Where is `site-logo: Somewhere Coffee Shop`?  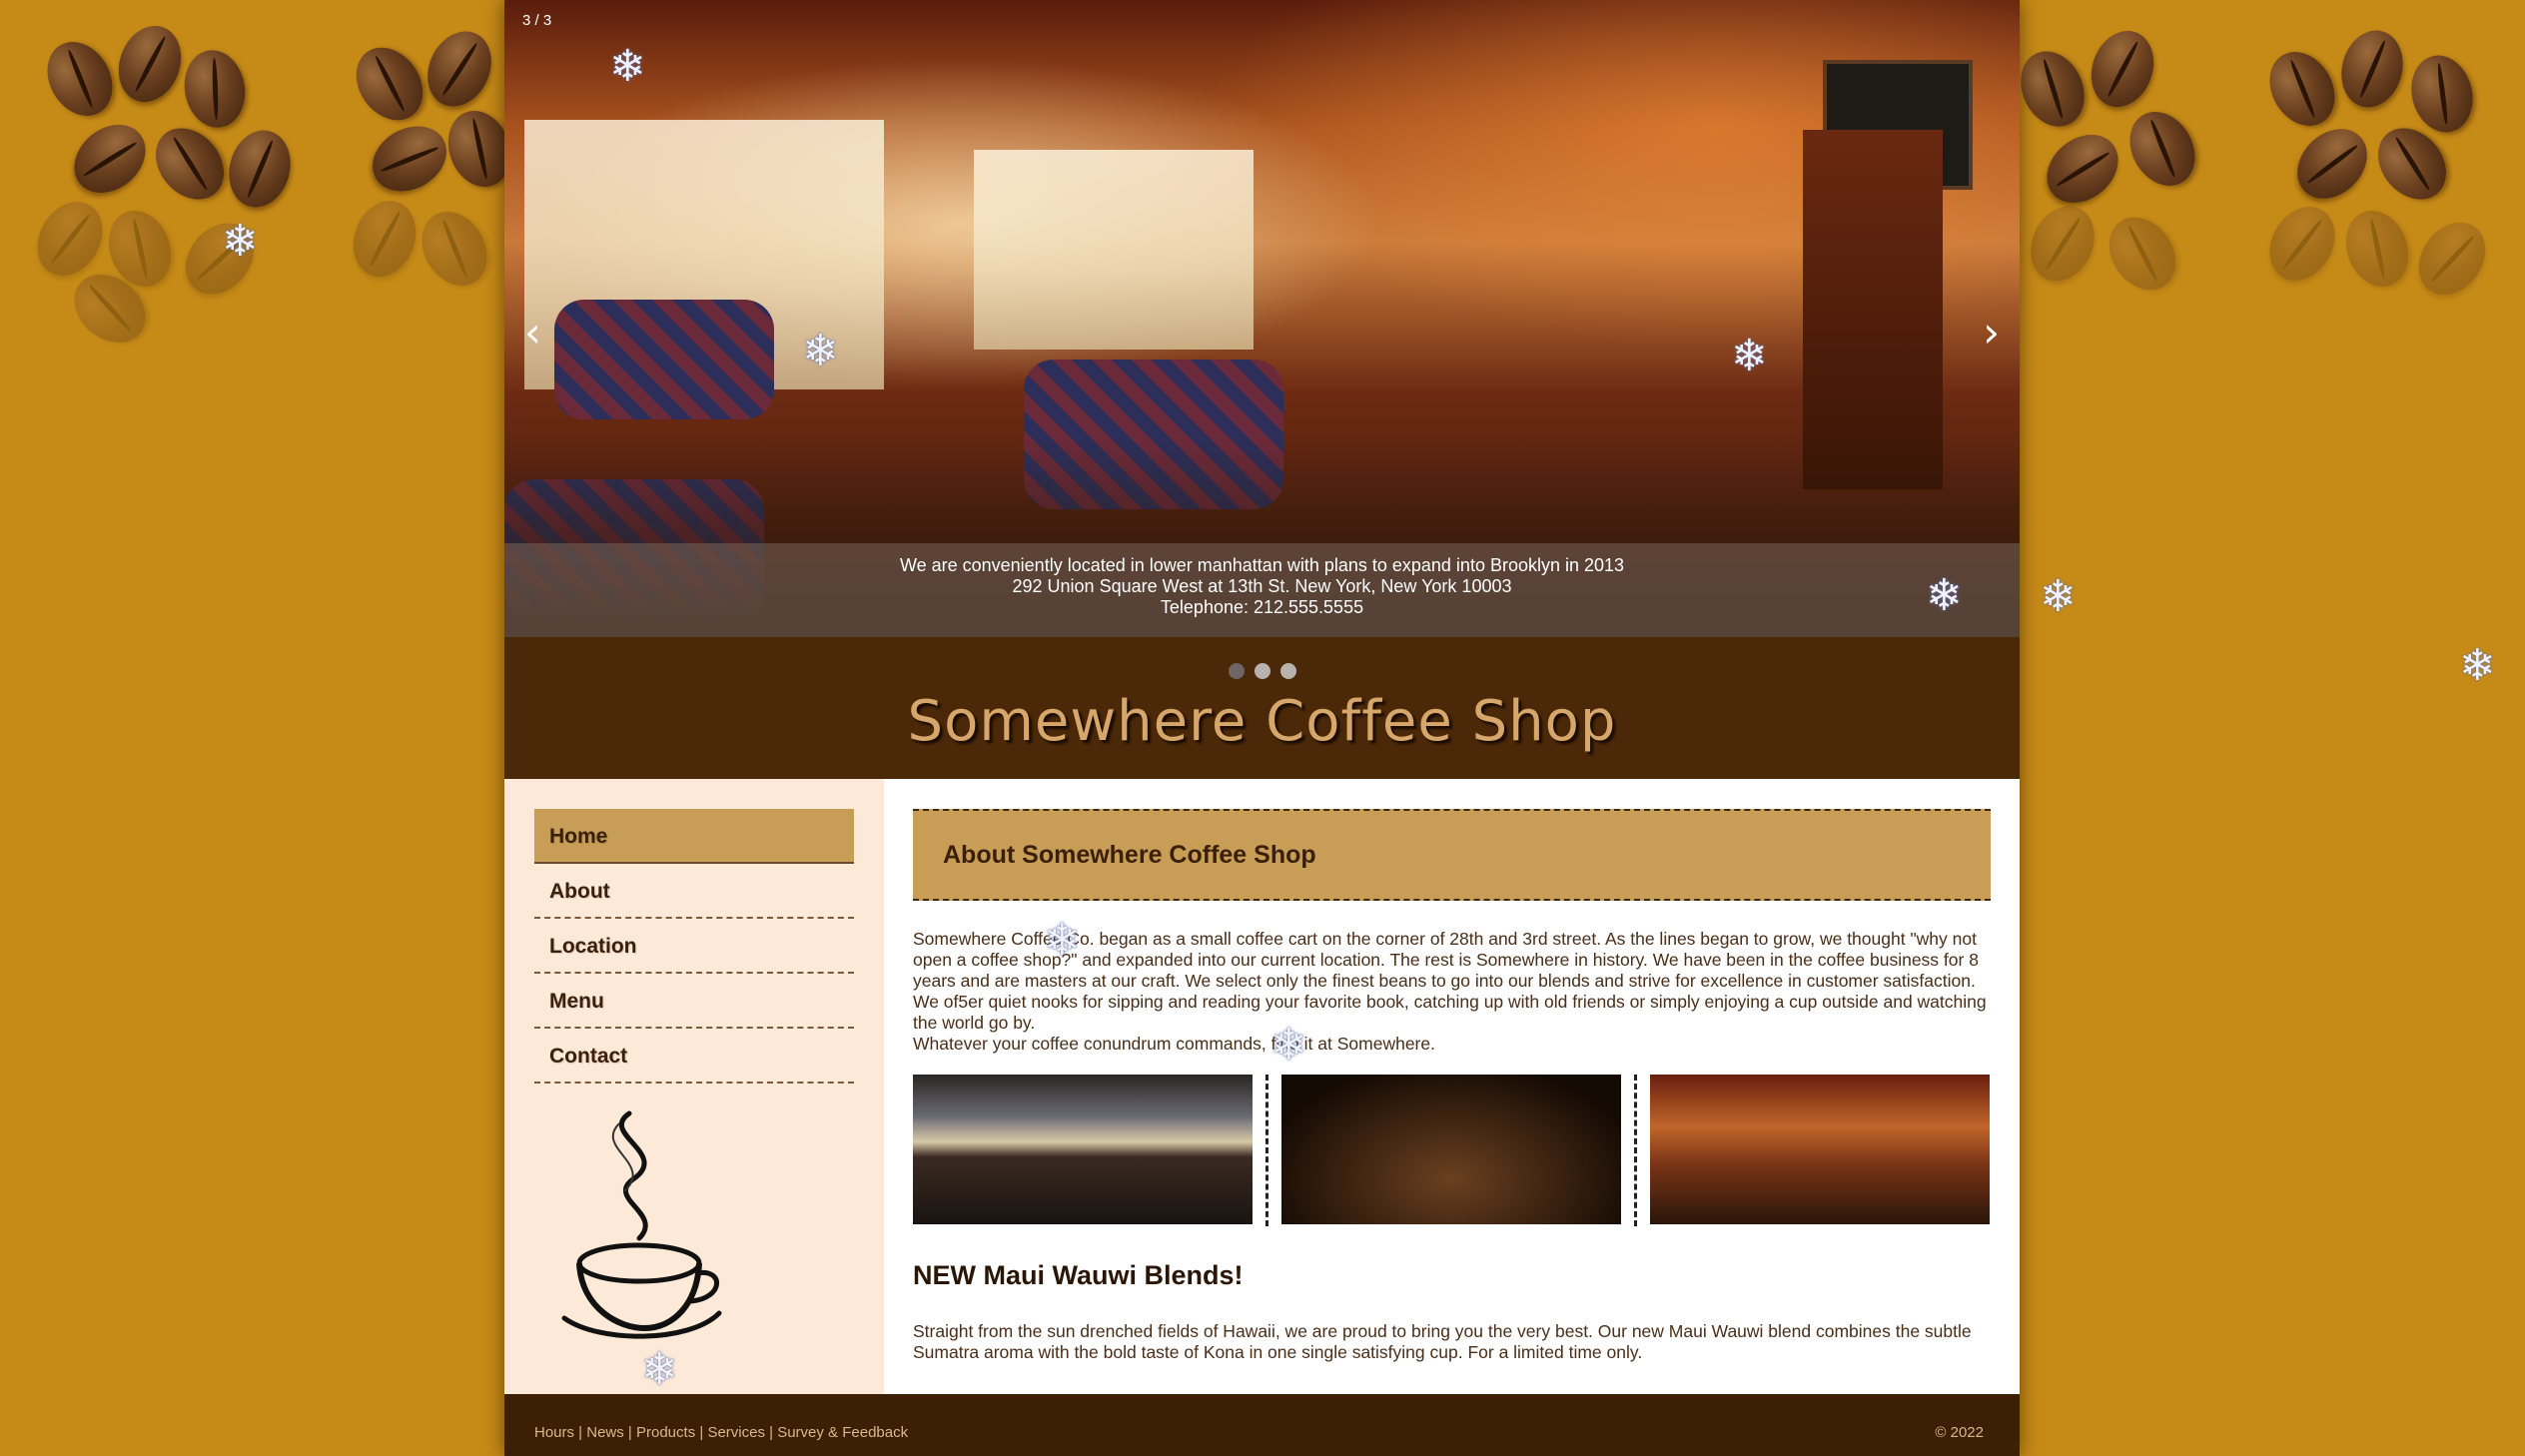 site-logo: Somewhere Coffee Shop is located at coordinates (1262, 721).